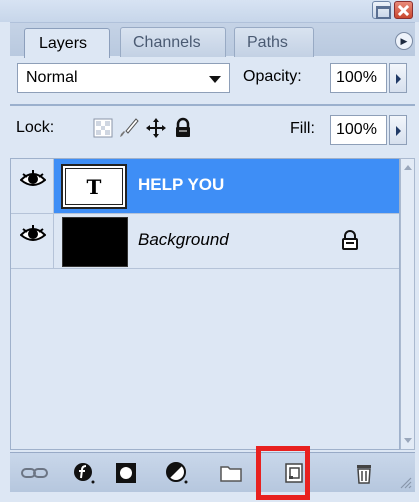 This screenshot has width=419, height=502. I want to click on opacity-input: 100%, so click(358, 78).